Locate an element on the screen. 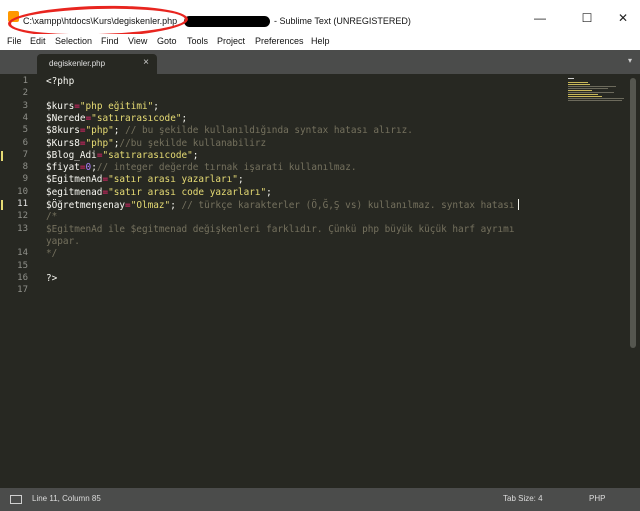 This screenshot has width=640, height=511. code-line: yapar. is located at coordinates (63, 241).